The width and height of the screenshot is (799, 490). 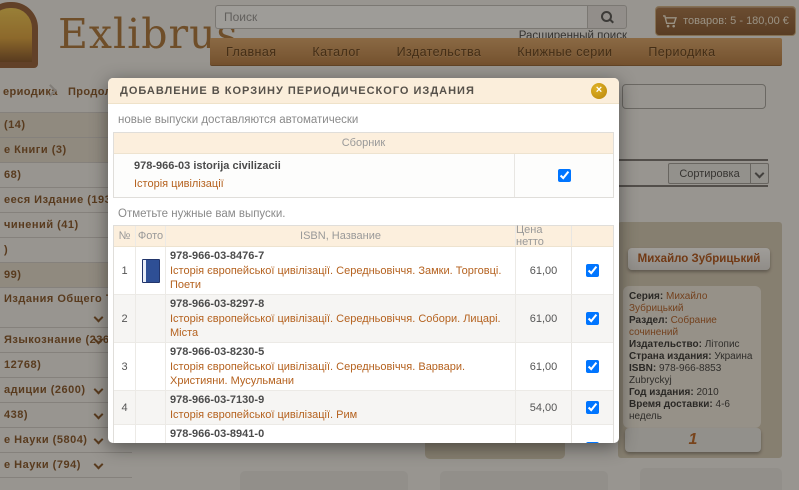 I want to click on issue-price: 58,00, so click(x=543, y=434).